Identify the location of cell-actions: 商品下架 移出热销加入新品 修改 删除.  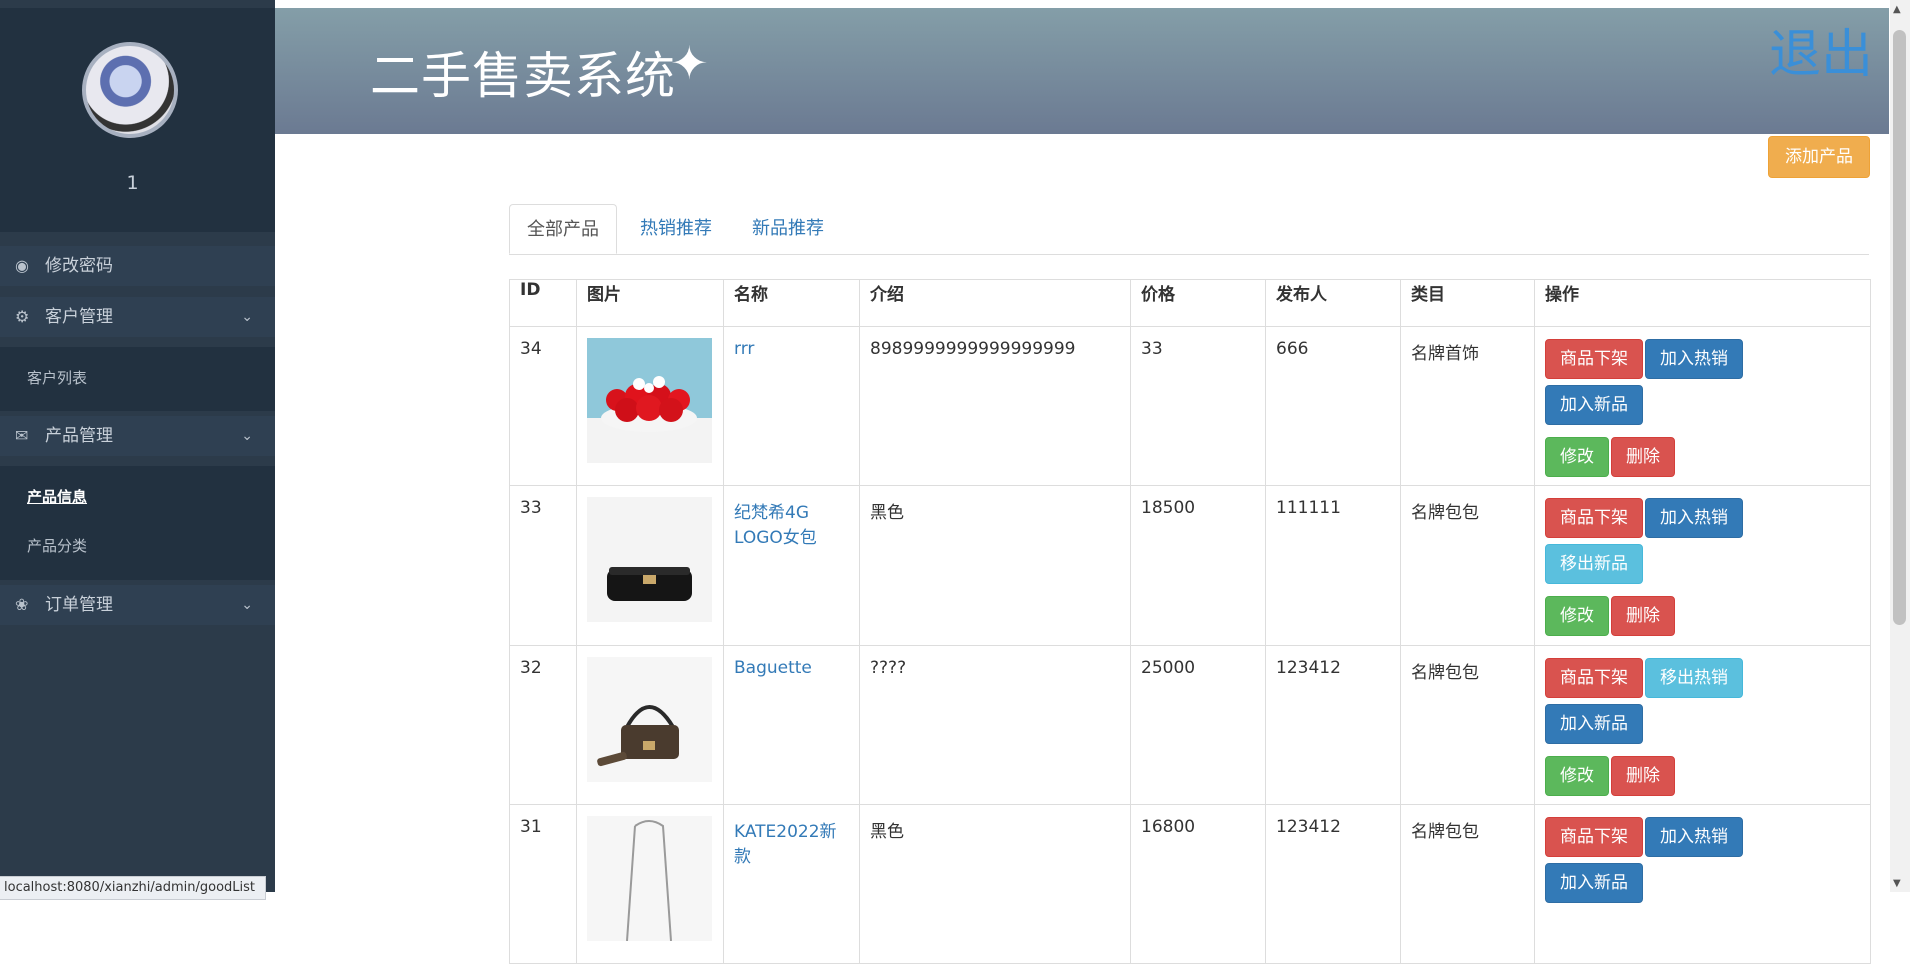
(1702, 725).